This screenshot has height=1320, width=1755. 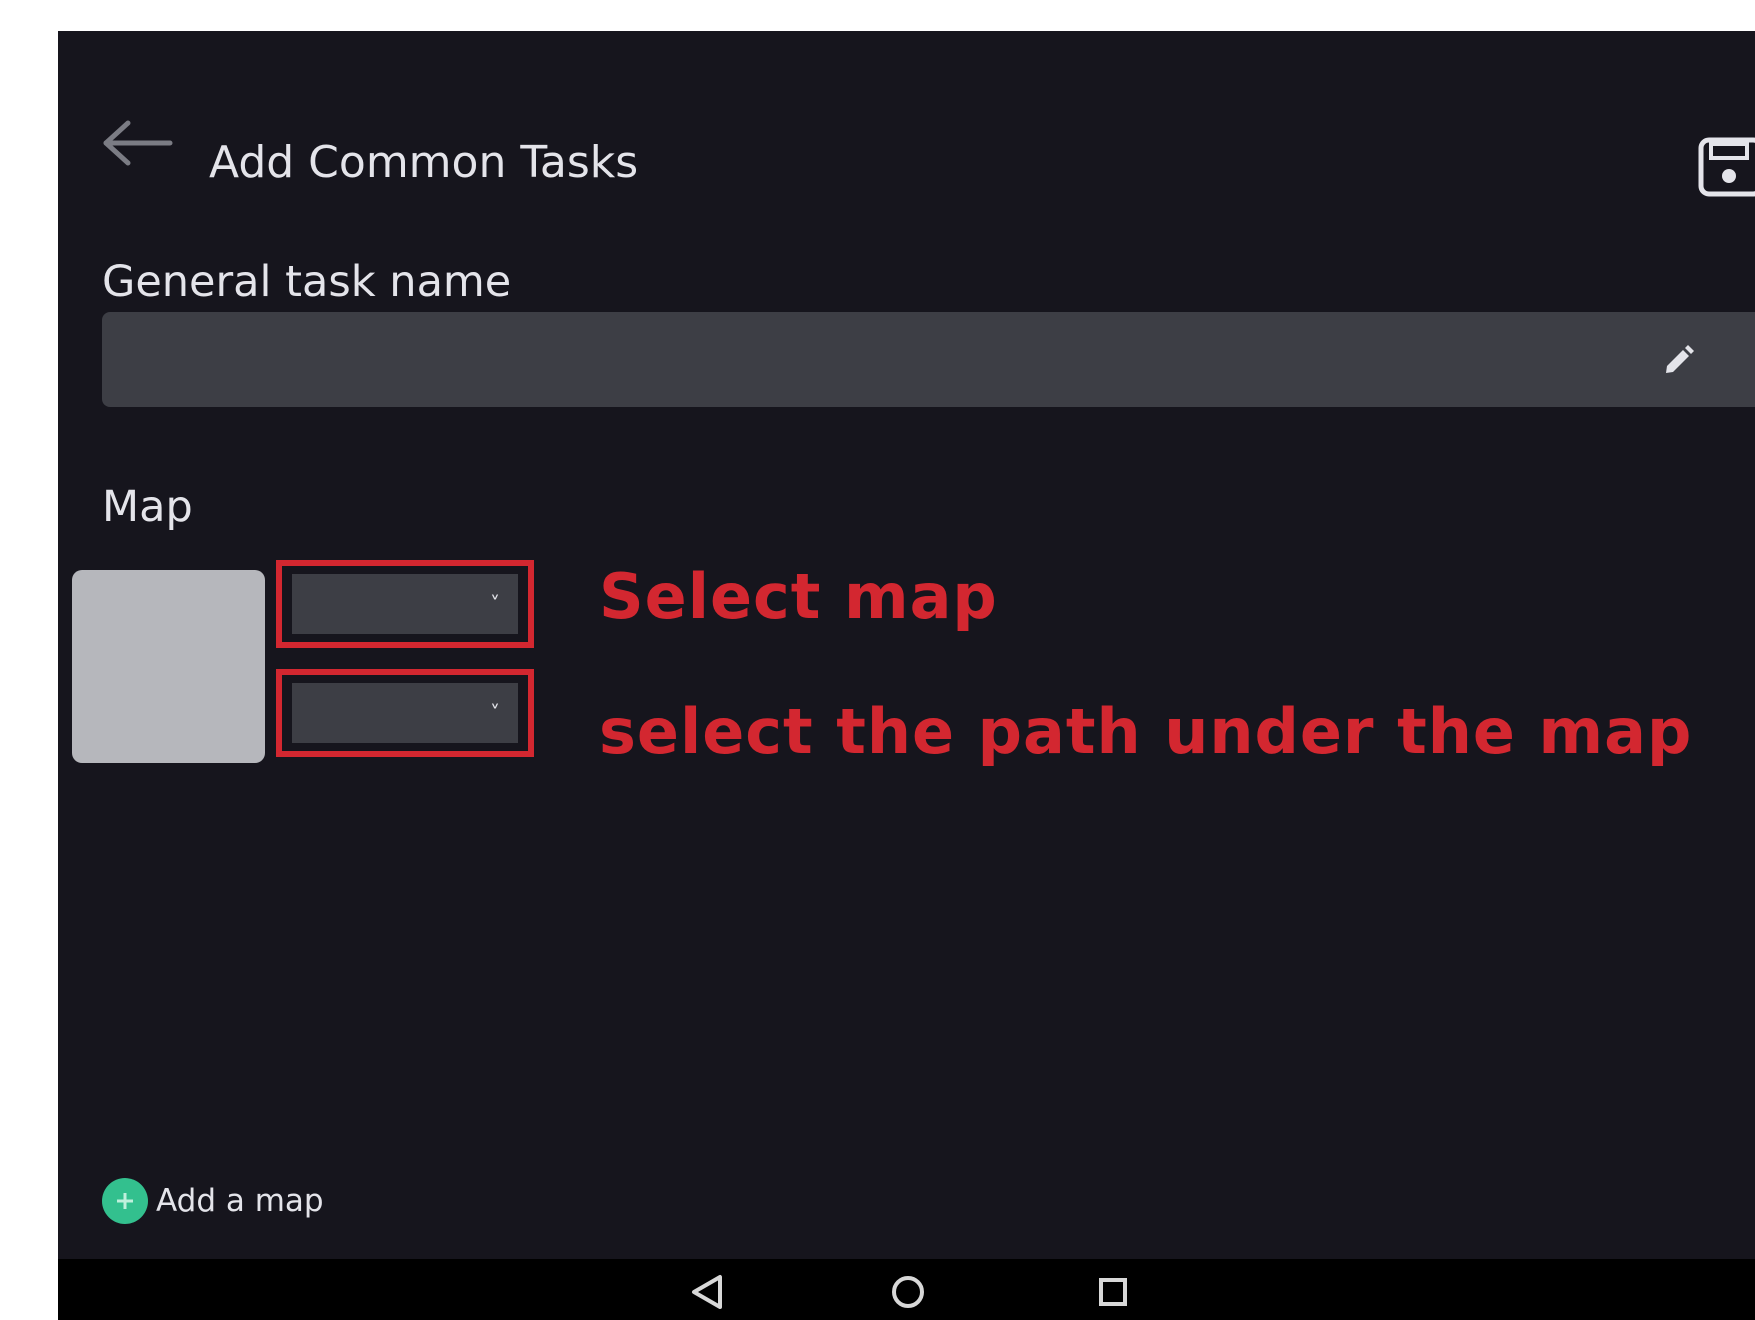 I want to click on nav-home-button, so click(x=908, y=1292).